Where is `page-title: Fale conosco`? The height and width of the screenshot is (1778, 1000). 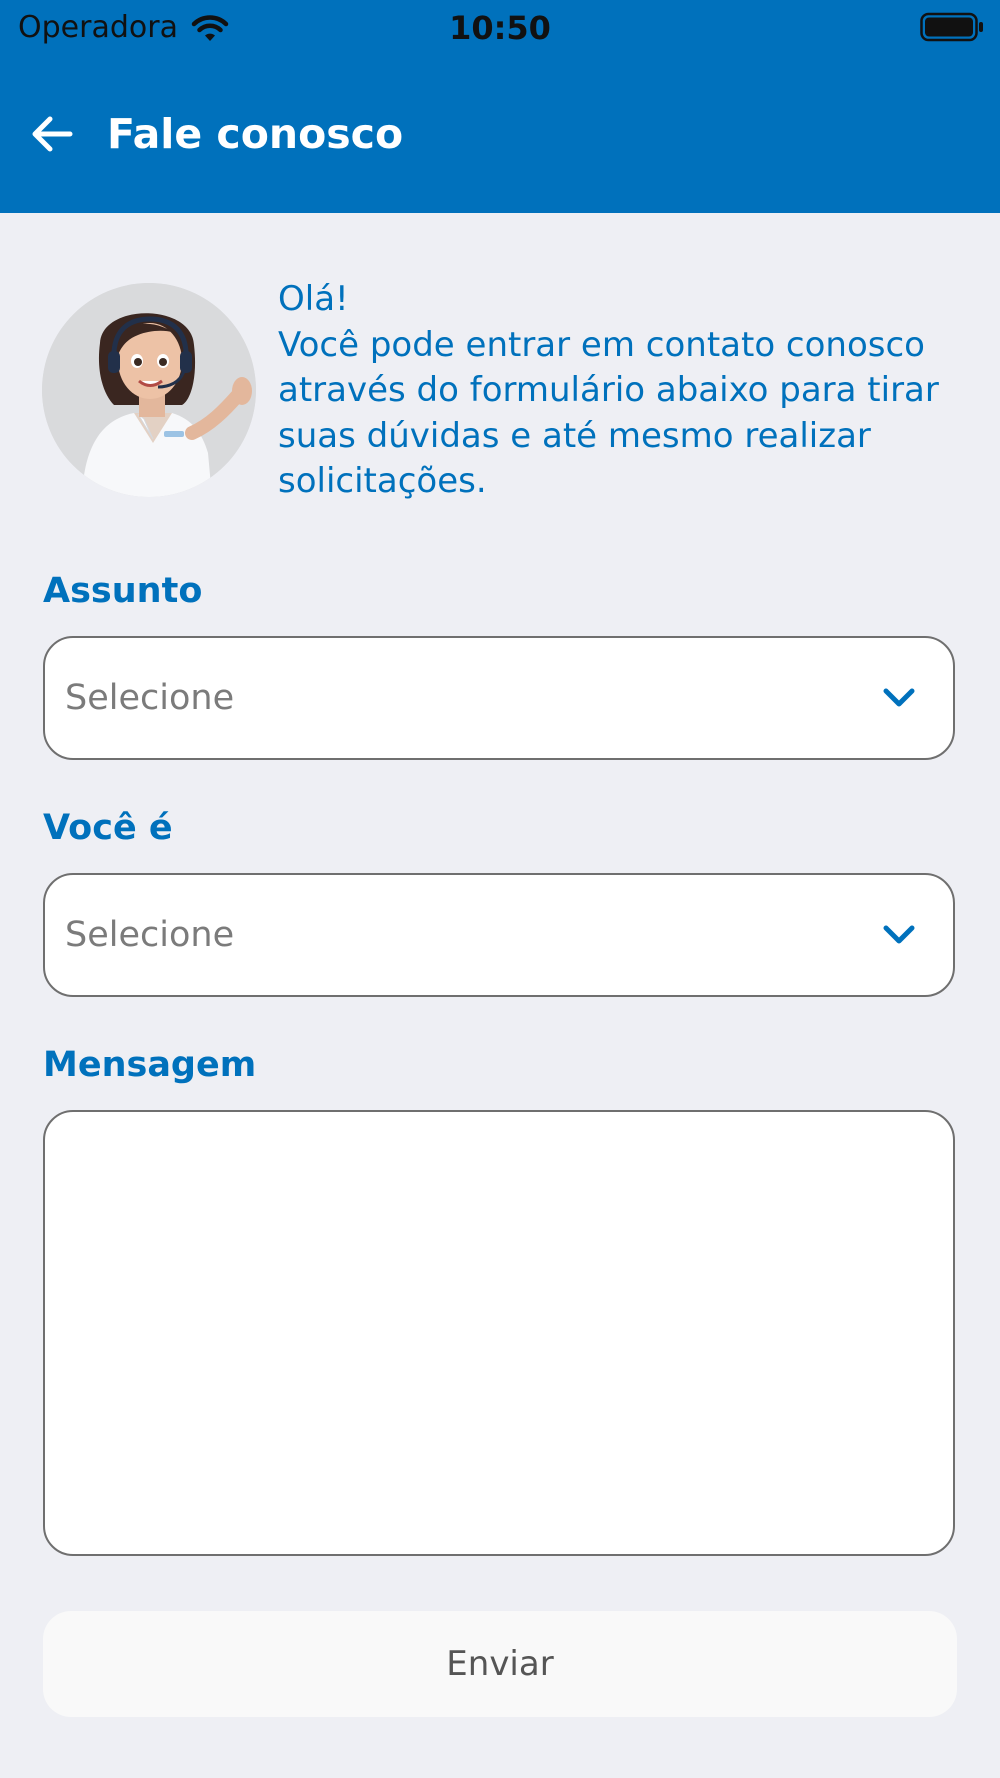
page-title: Fale conosco is located at coordinates (255, 134).